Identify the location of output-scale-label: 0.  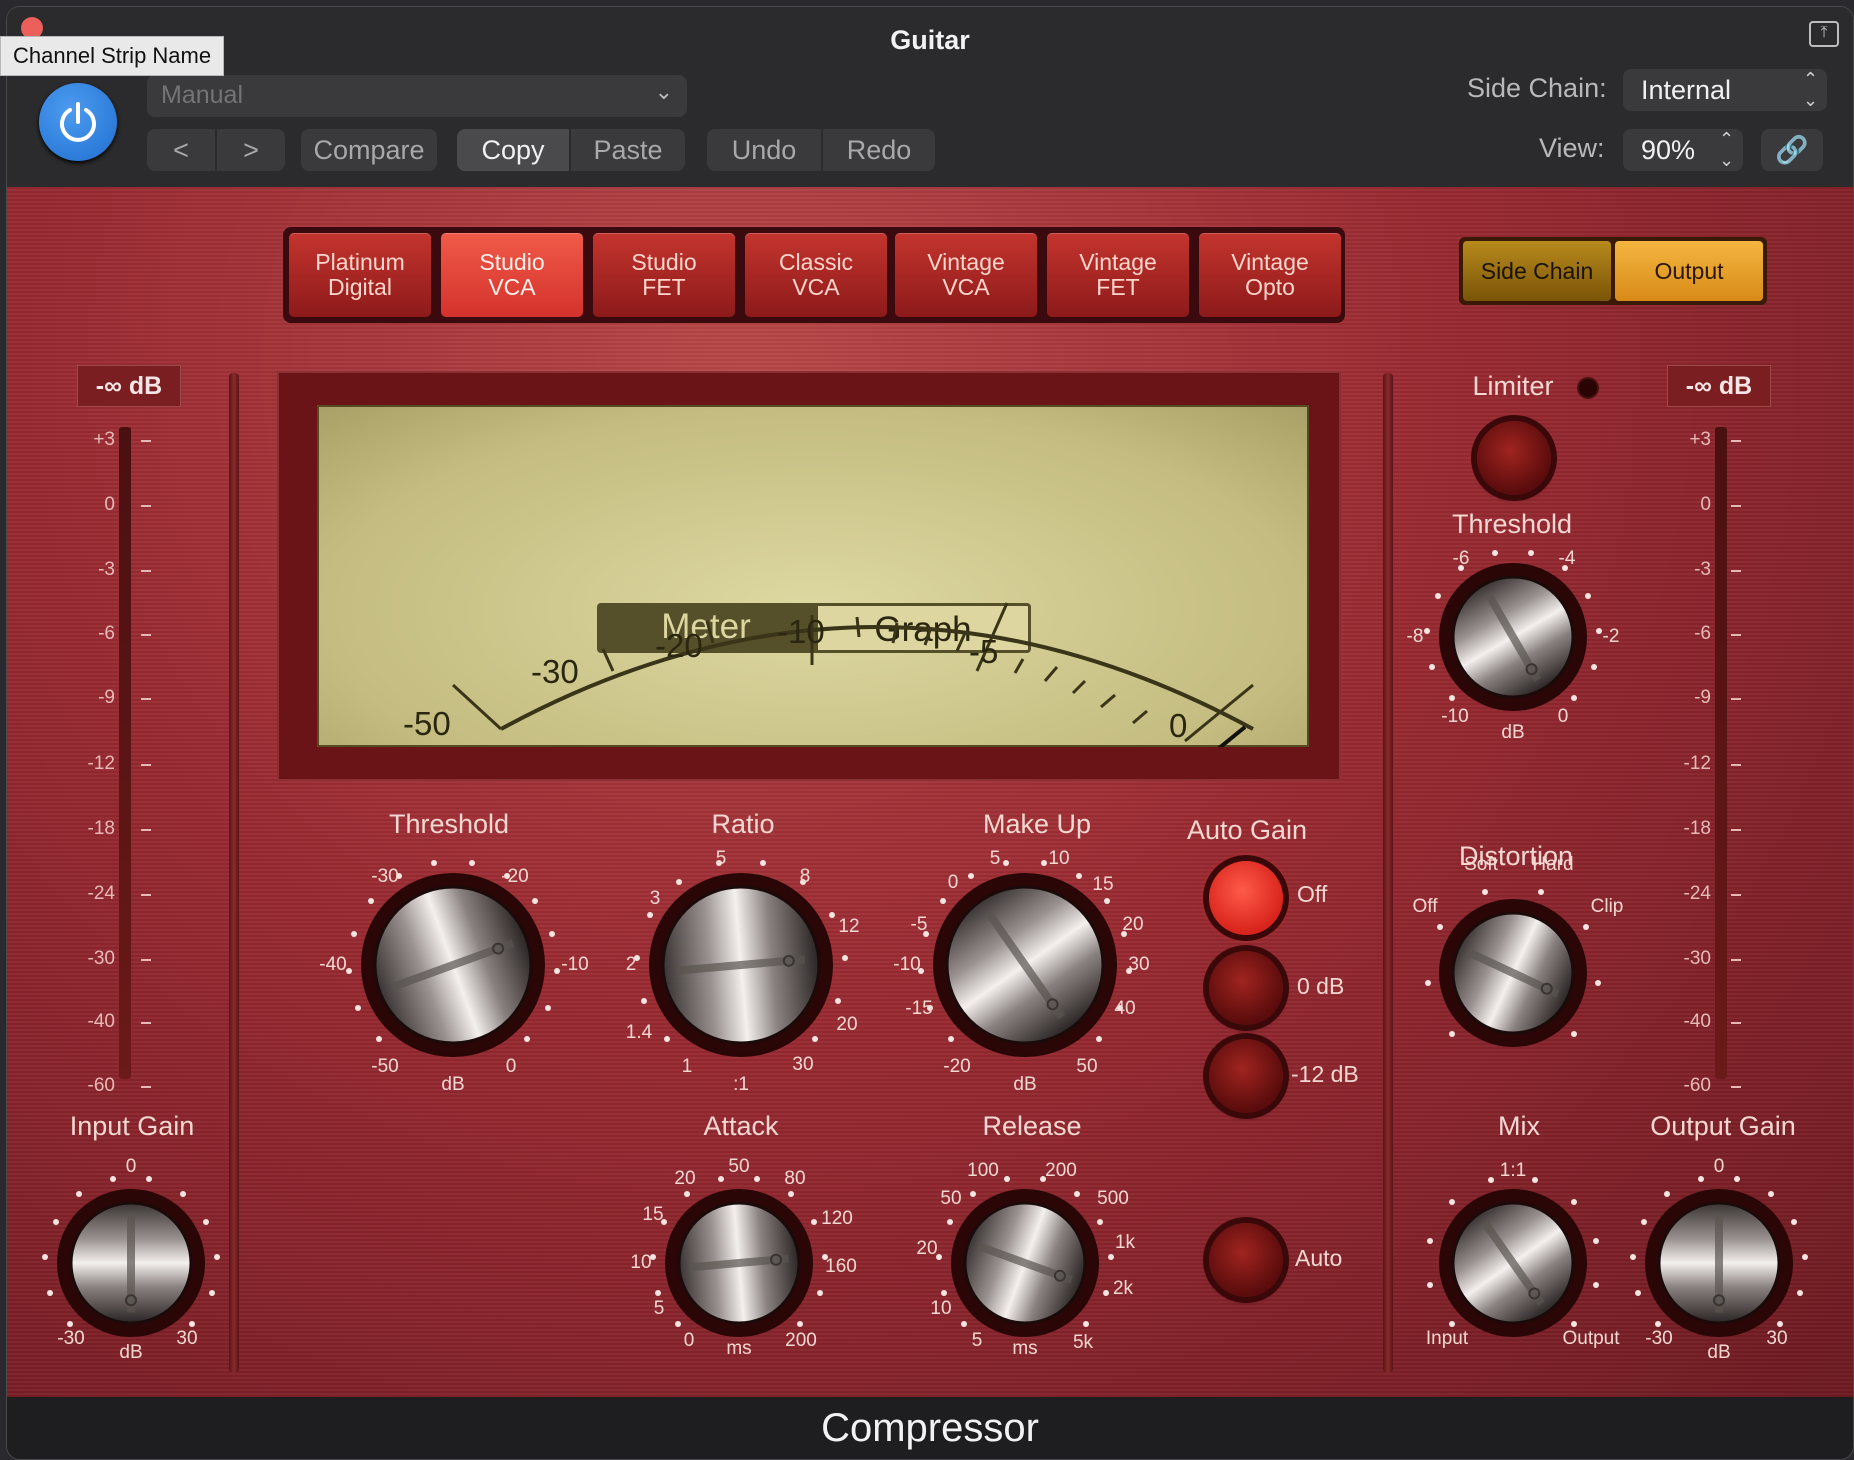
(1705, 504).